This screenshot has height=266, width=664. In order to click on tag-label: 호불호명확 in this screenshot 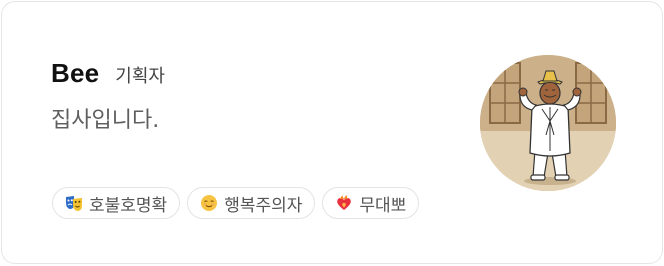, I will do `click(128, 205)`.